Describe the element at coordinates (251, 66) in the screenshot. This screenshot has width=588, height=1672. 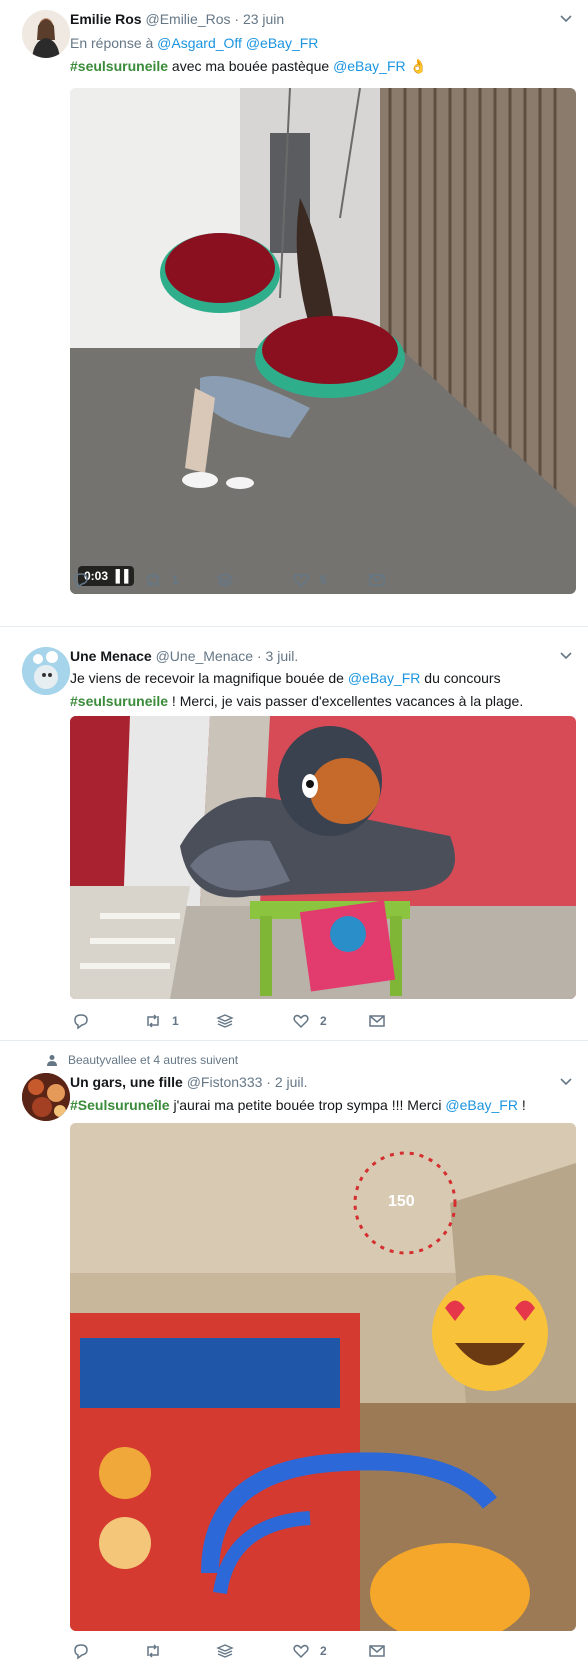
I see `text-segment: avec ma bouée pastèque` at that location.